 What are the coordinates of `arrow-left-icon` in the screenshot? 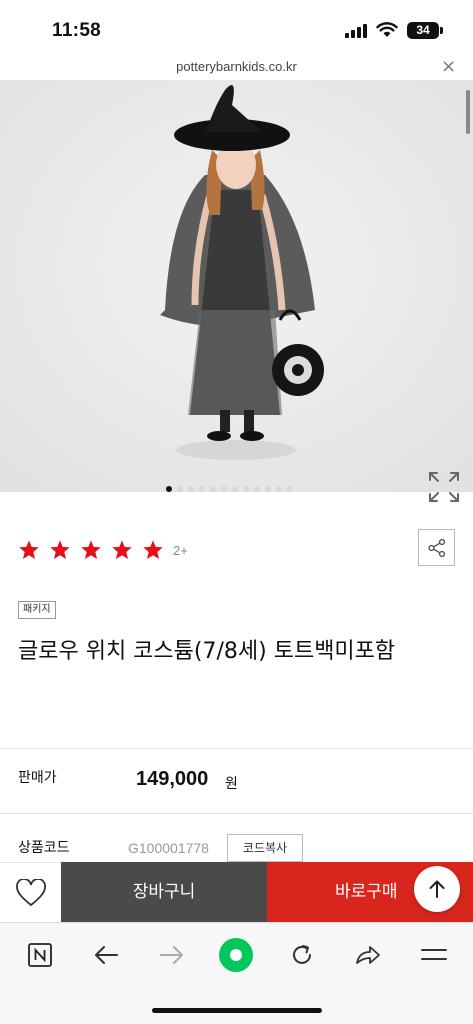 It's located at (106, 955).